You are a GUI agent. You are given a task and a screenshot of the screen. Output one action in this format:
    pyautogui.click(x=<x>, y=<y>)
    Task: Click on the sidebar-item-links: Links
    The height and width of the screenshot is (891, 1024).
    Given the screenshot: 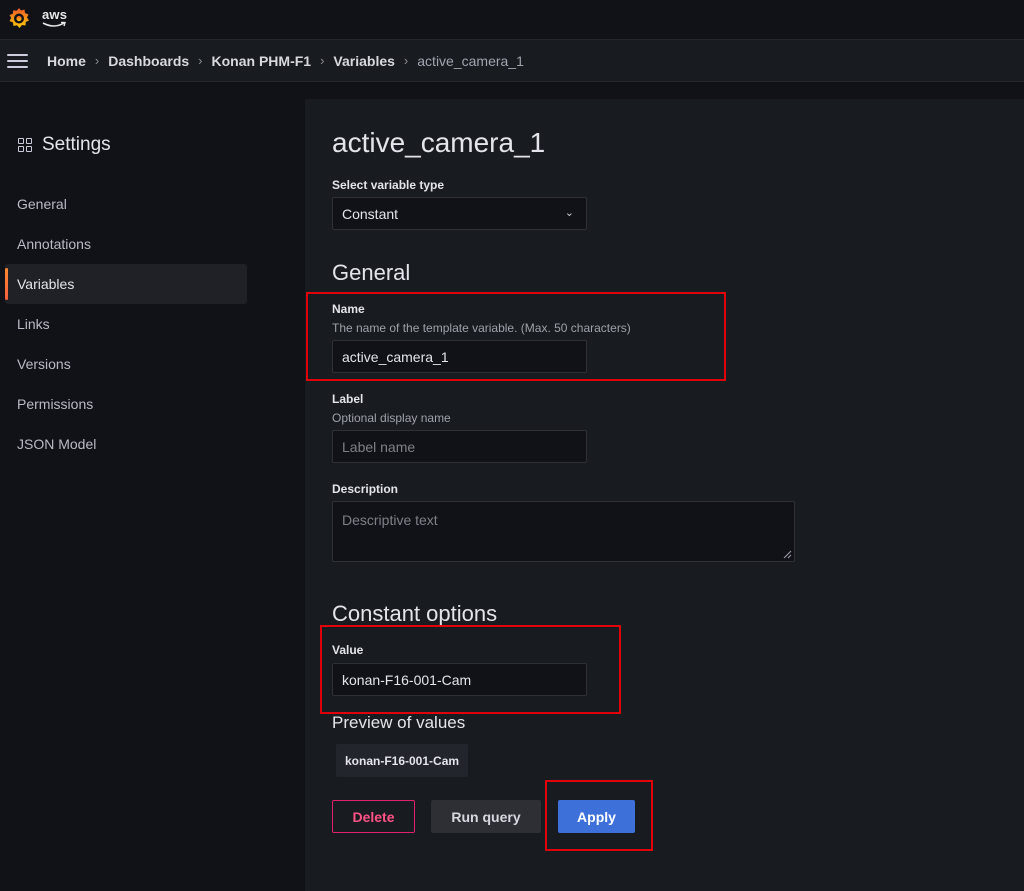 What is the action you would take?
    pyautogui.click(x=126, y=324)
    